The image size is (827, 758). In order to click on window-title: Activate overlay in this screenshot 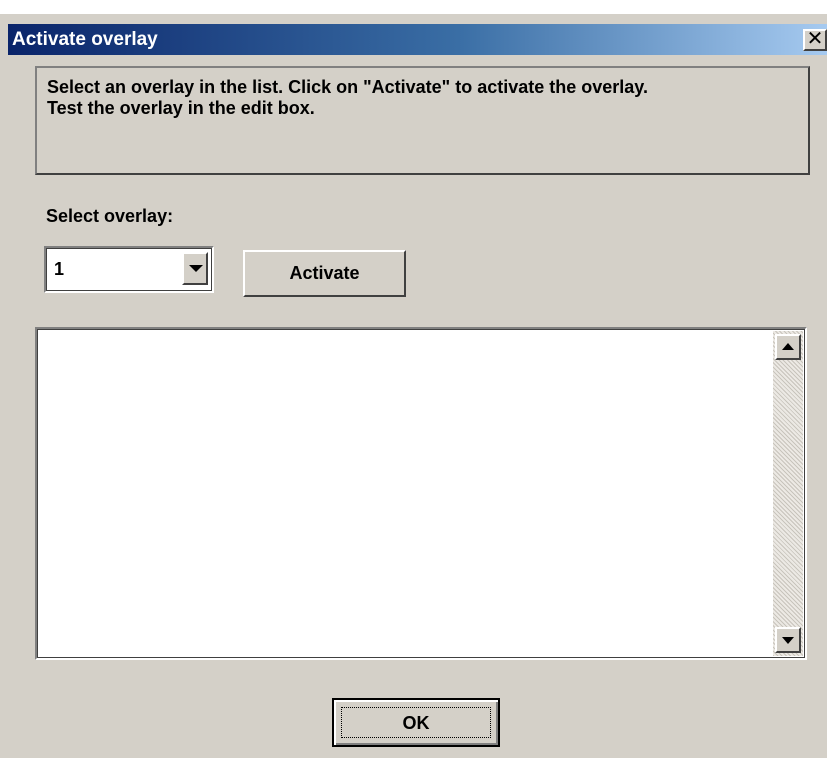, I will do `click(85, 39)`.